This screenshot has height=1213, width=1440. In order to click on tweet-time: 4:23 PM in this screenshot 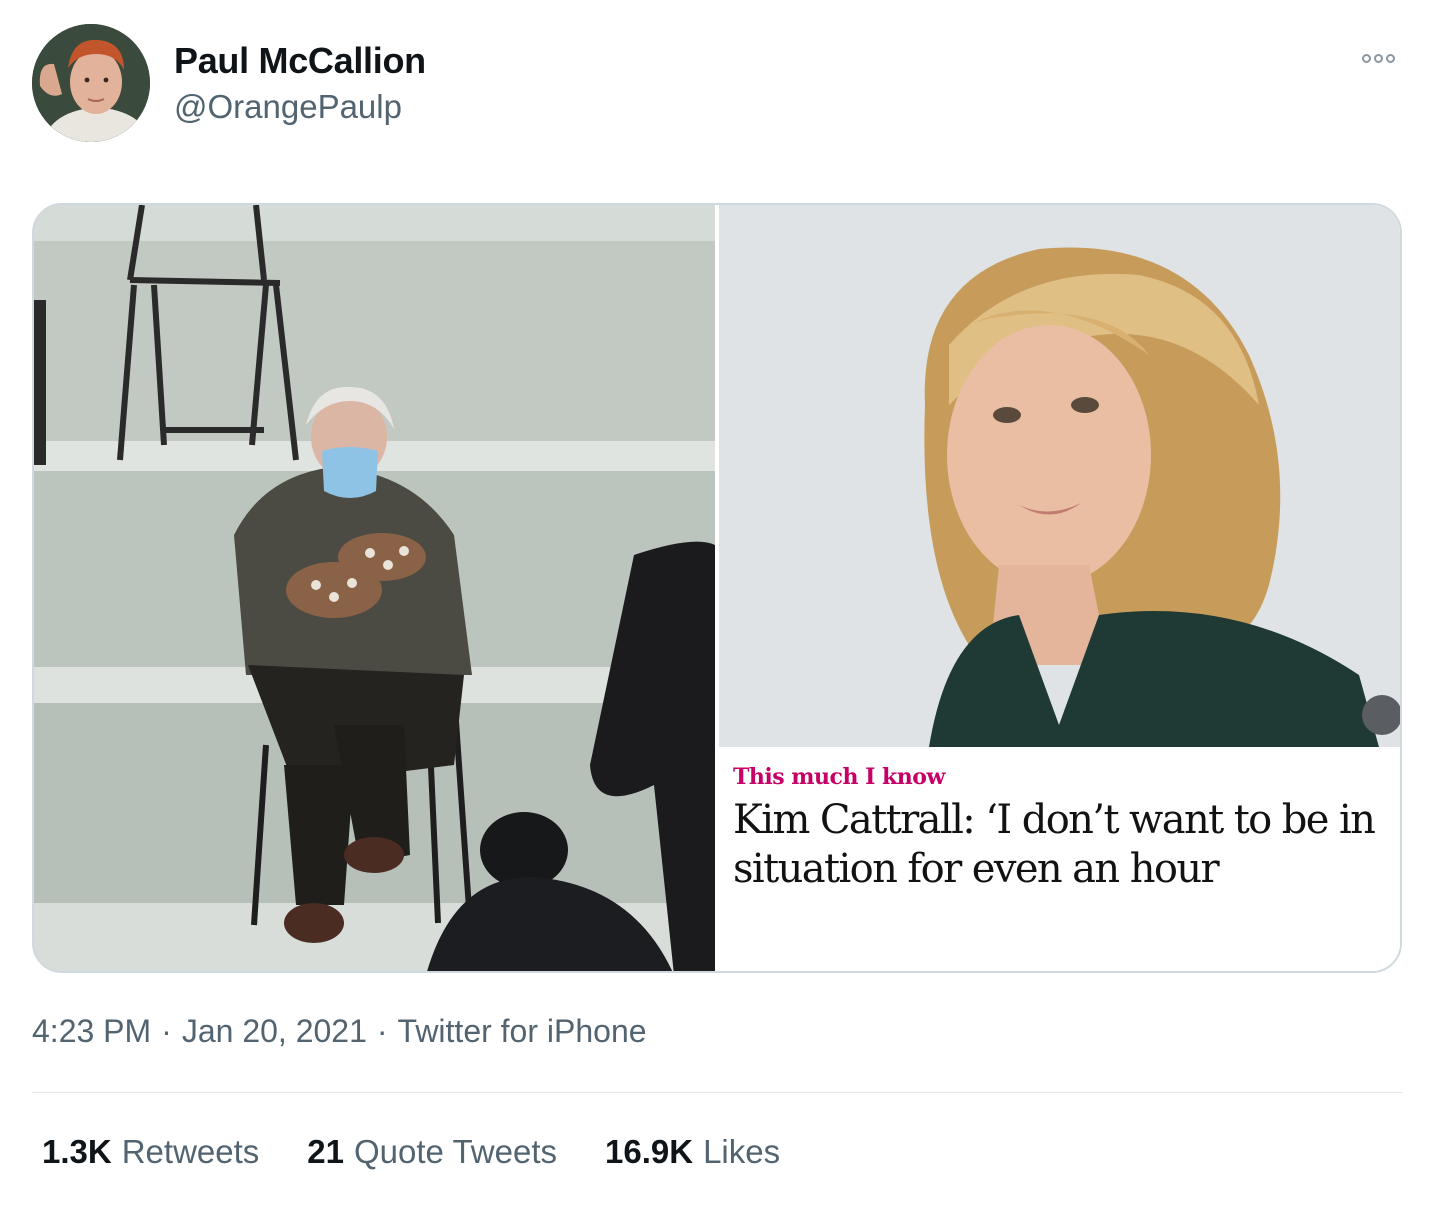, I will do `click(91, 1031)`.